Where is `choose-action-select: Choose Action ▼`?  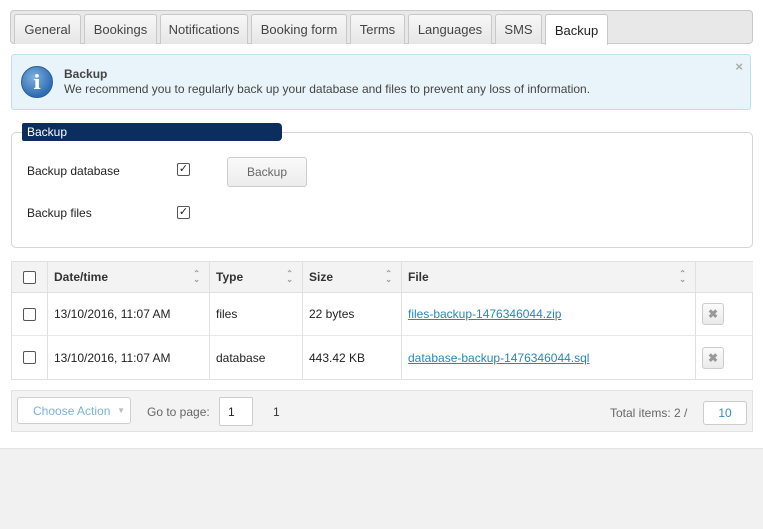 choose-action-select: Choose Action ▼ is located at coordinates (74, 410).